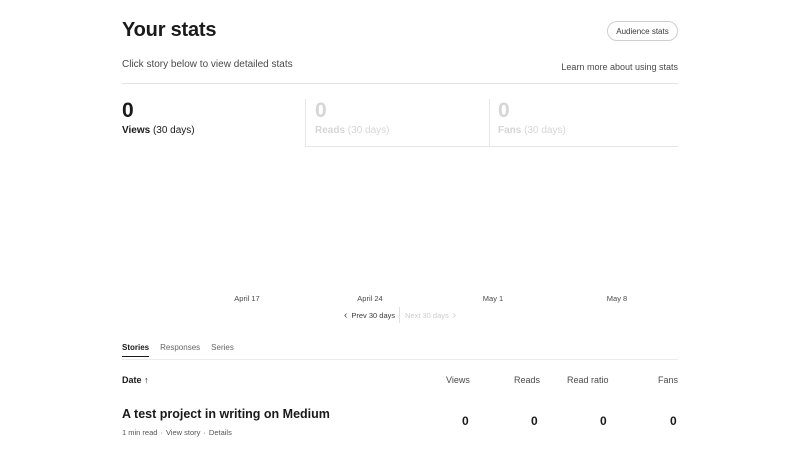 The width and height of the screenshot is (800, 454). I want to click on chevron-left-icon: ‹, so click(346, 315).